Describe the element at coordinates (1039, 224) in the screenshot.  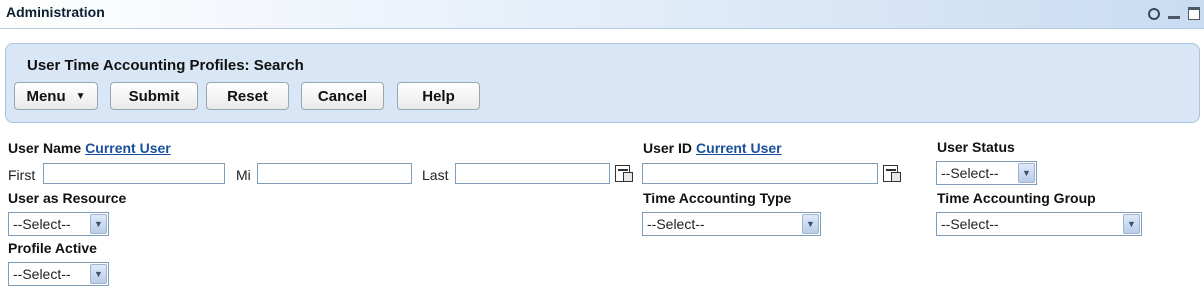
I see `time-accounting-group-select: --Select-- ▼` at that location.